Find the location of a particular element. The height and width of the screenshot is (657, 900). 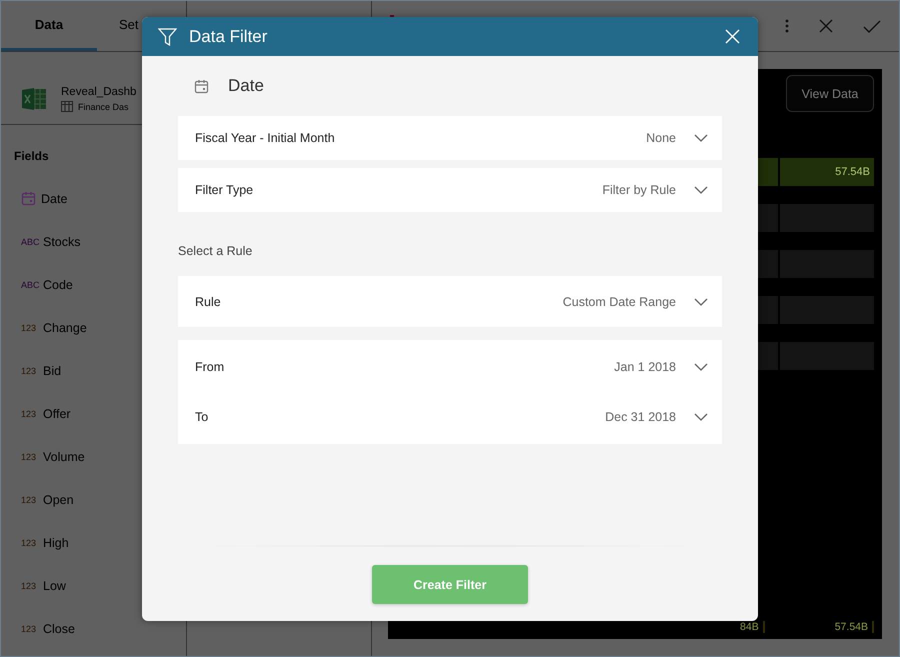

sidebar-tab: Data is located at coordinates (49, 26).